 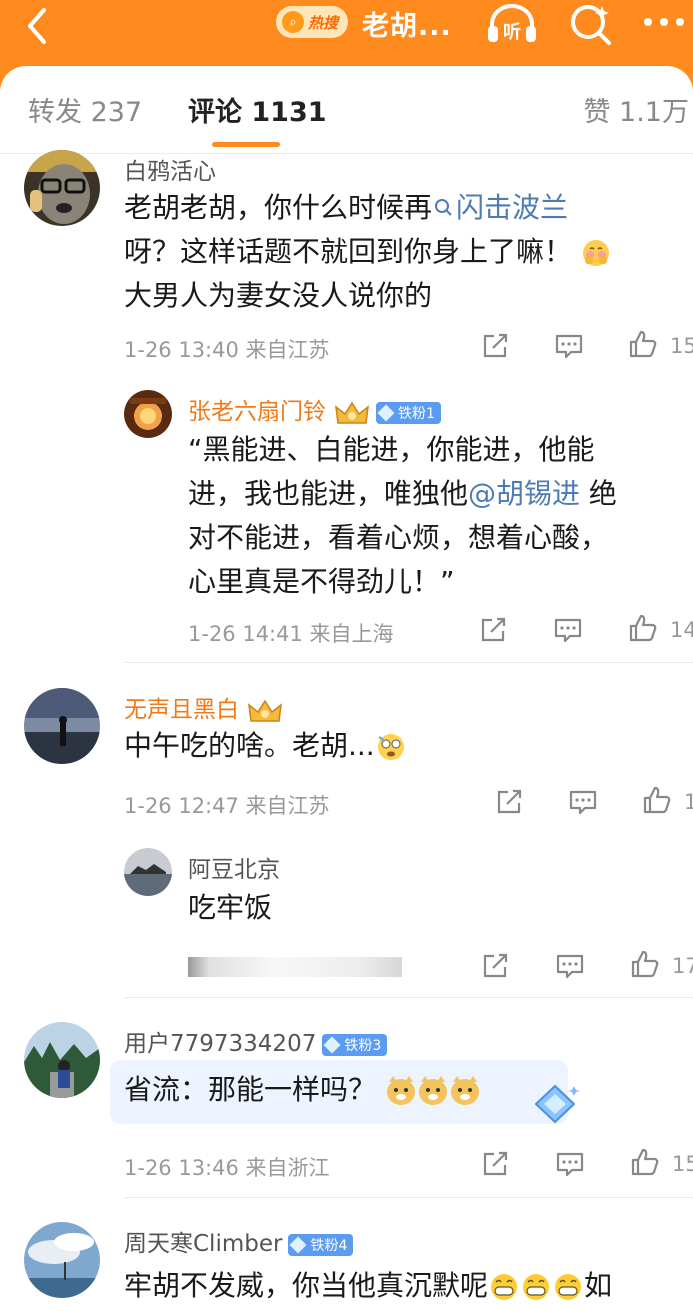 I want to click on listen-headphone-icon: 听, so click(x=512, y=23).